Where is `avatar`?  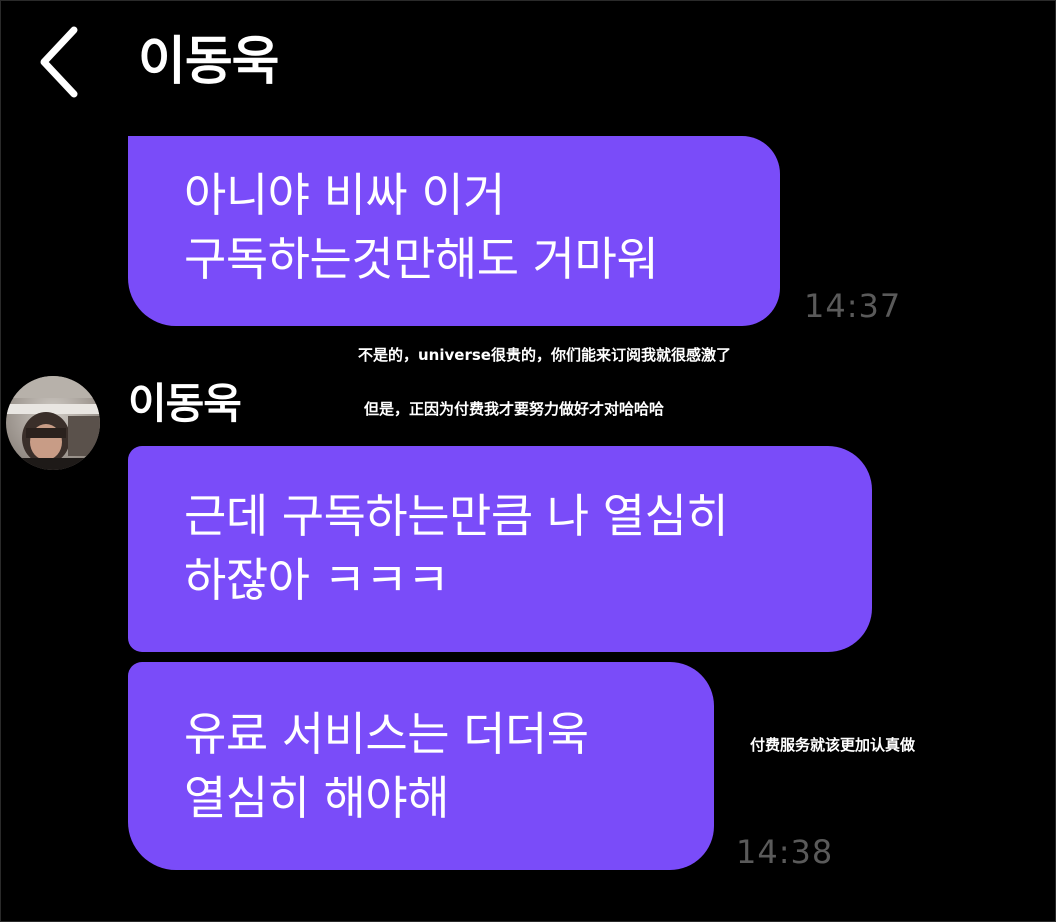
avatar is located at coordinates (53, 423).